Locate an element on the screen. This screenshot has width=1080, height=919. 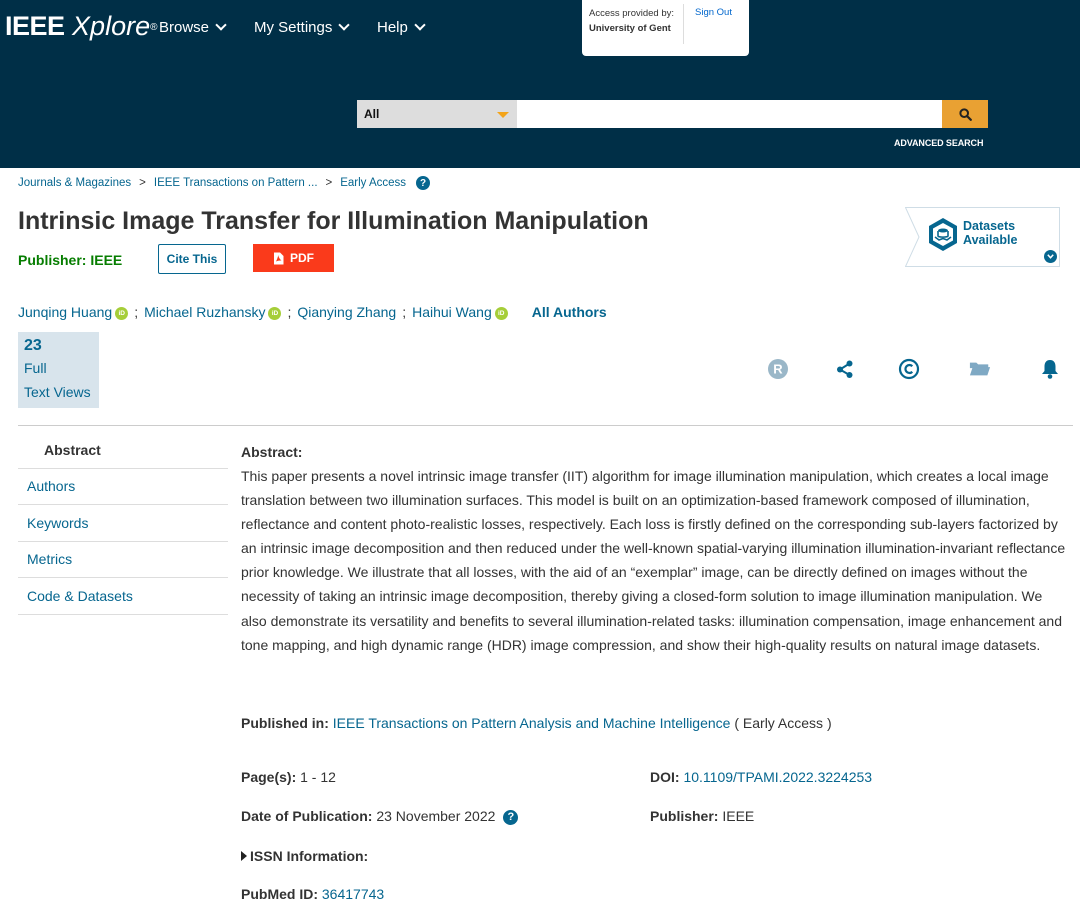
issn-toggle: ISSN Information: is located at coordinates (304, 856).